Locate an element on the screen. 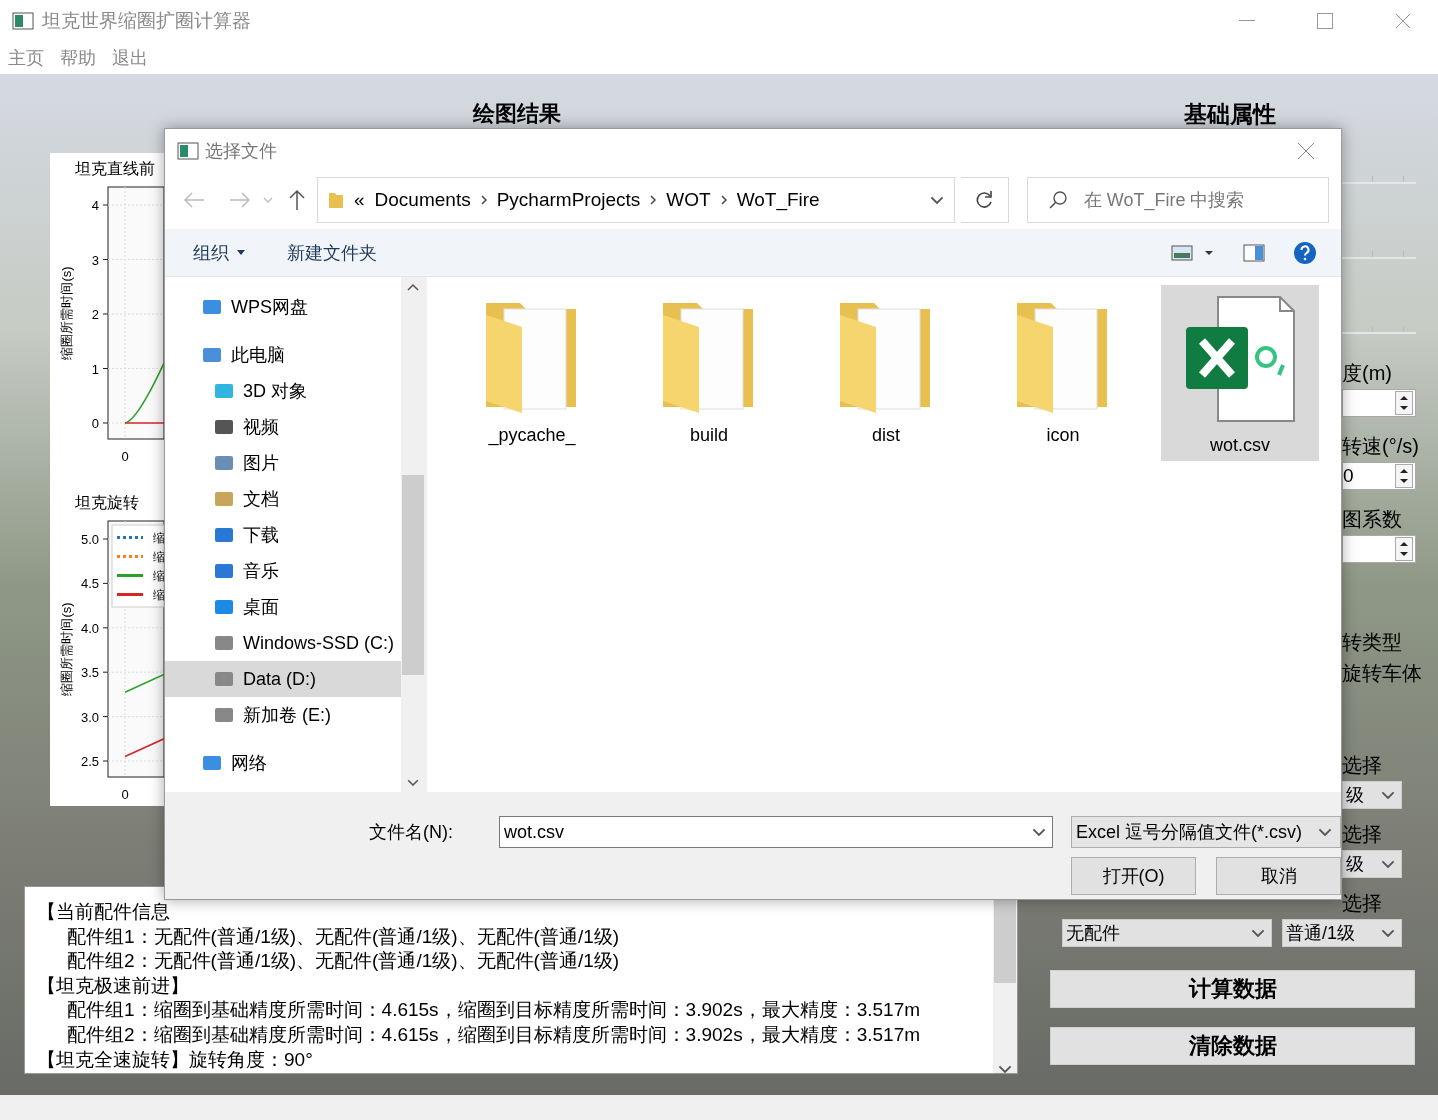  file-item: dist is located at coordinates (886, 373).